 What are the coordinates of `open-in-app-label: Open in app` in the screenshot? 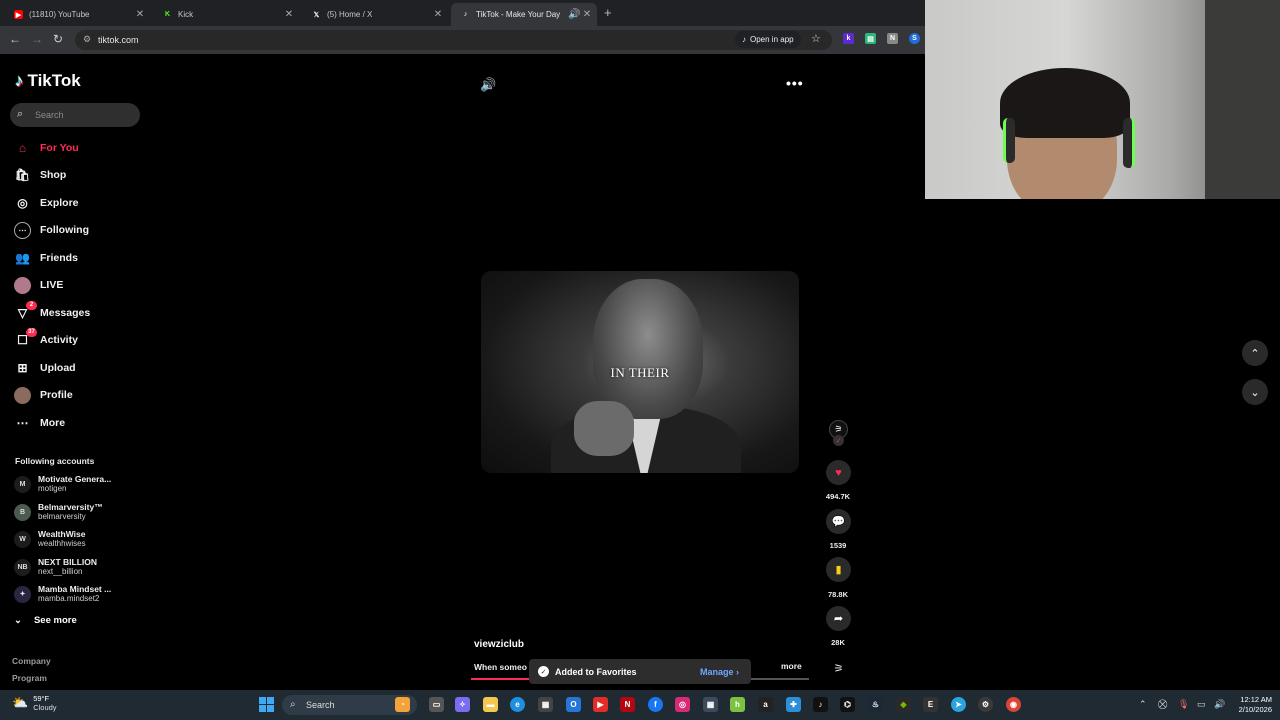 It's located at (772, 39).